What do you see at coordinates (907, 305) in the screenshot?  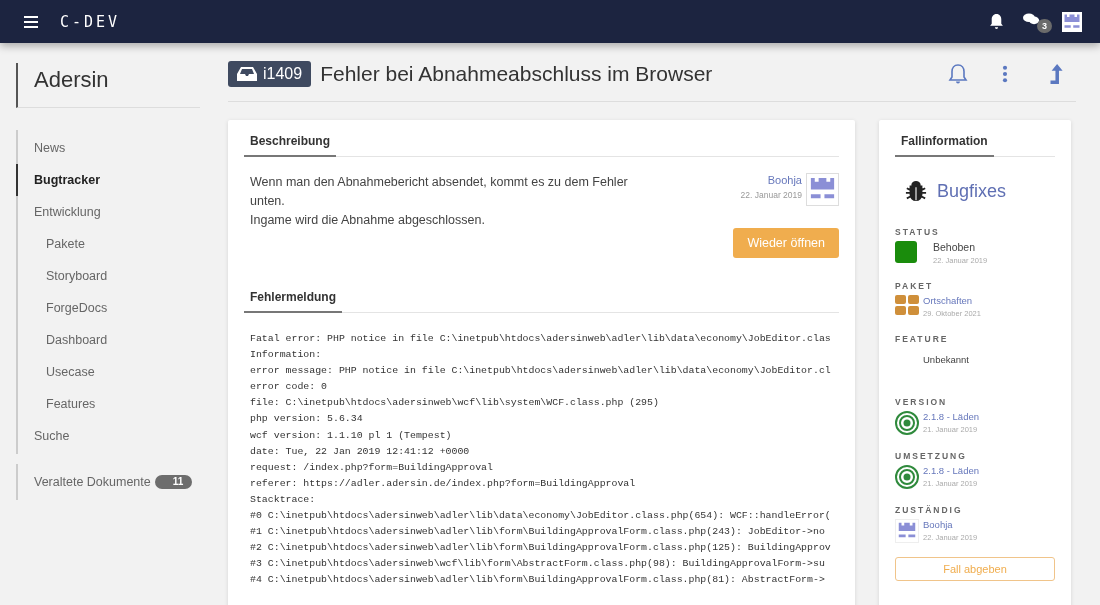 I see `package-grid-icon` at bounding box center [907, 305].